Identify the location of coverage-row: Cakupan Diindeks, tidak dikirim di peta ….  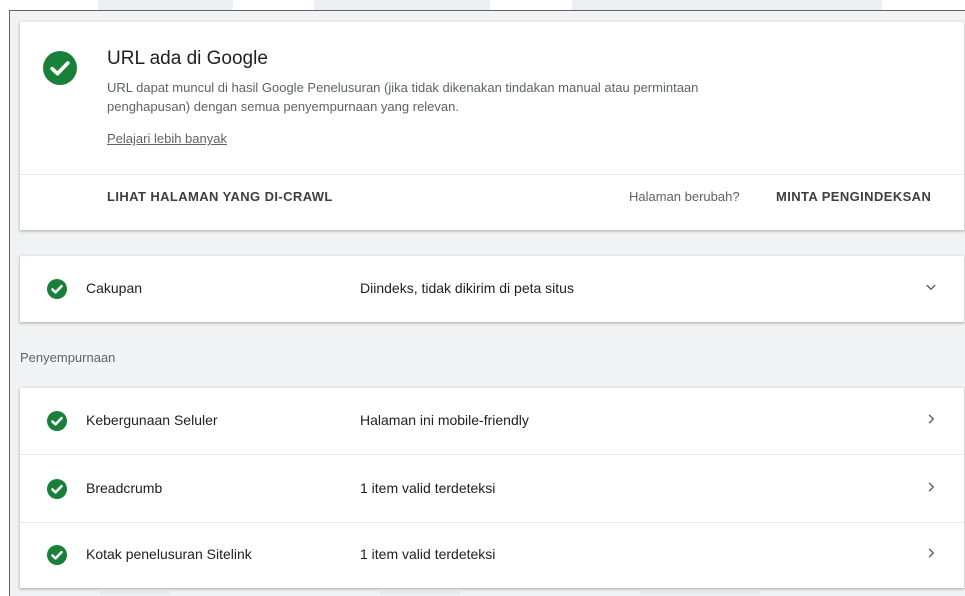
(492, 289).